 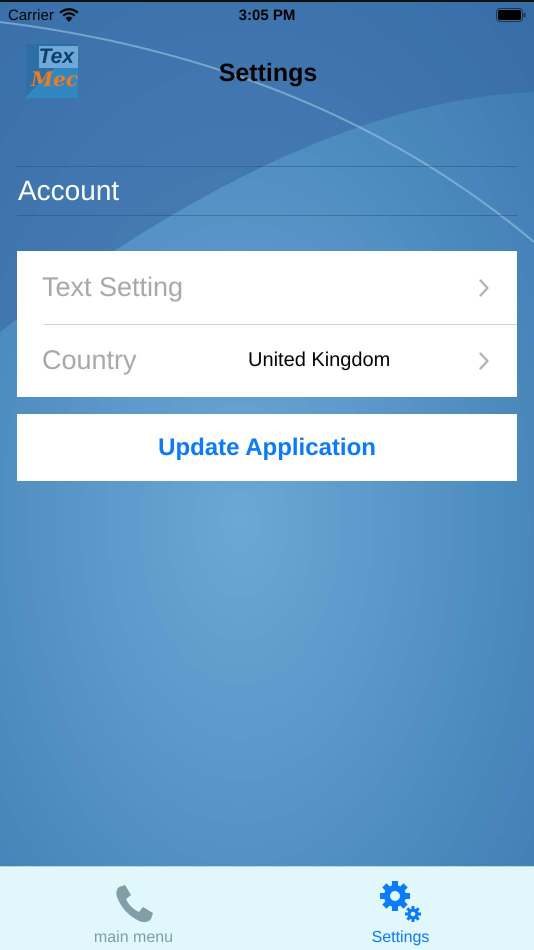 What do you see at coordinates (267, 287) in the screenshot?
I see `settings-row: Text Setting` at bounding box center [267, 287].